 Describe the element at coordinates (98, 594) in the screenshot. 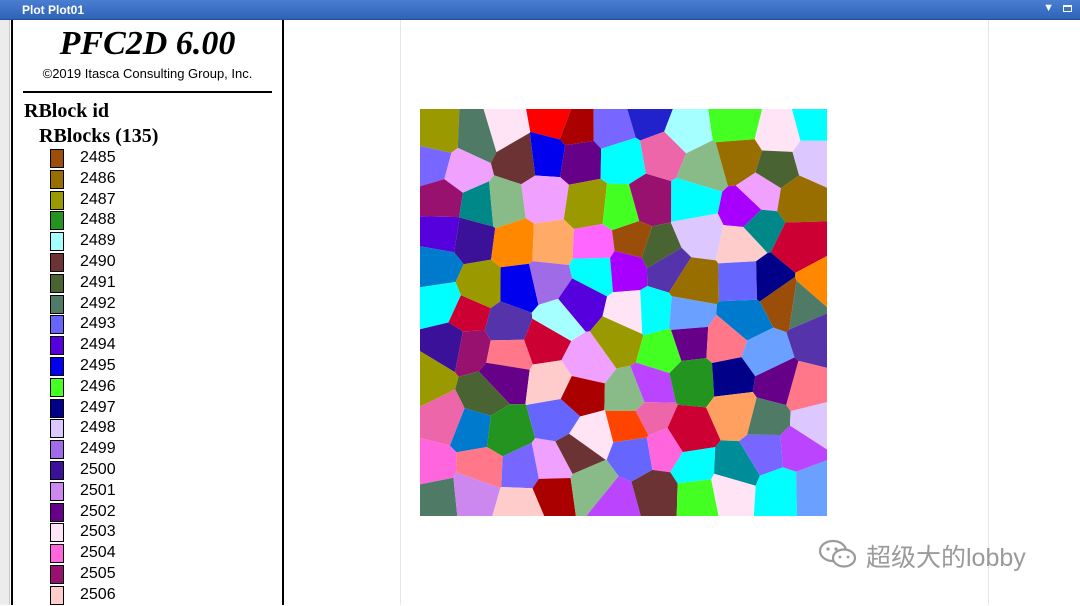

I see `legend-entry-label: 2506` at that location.